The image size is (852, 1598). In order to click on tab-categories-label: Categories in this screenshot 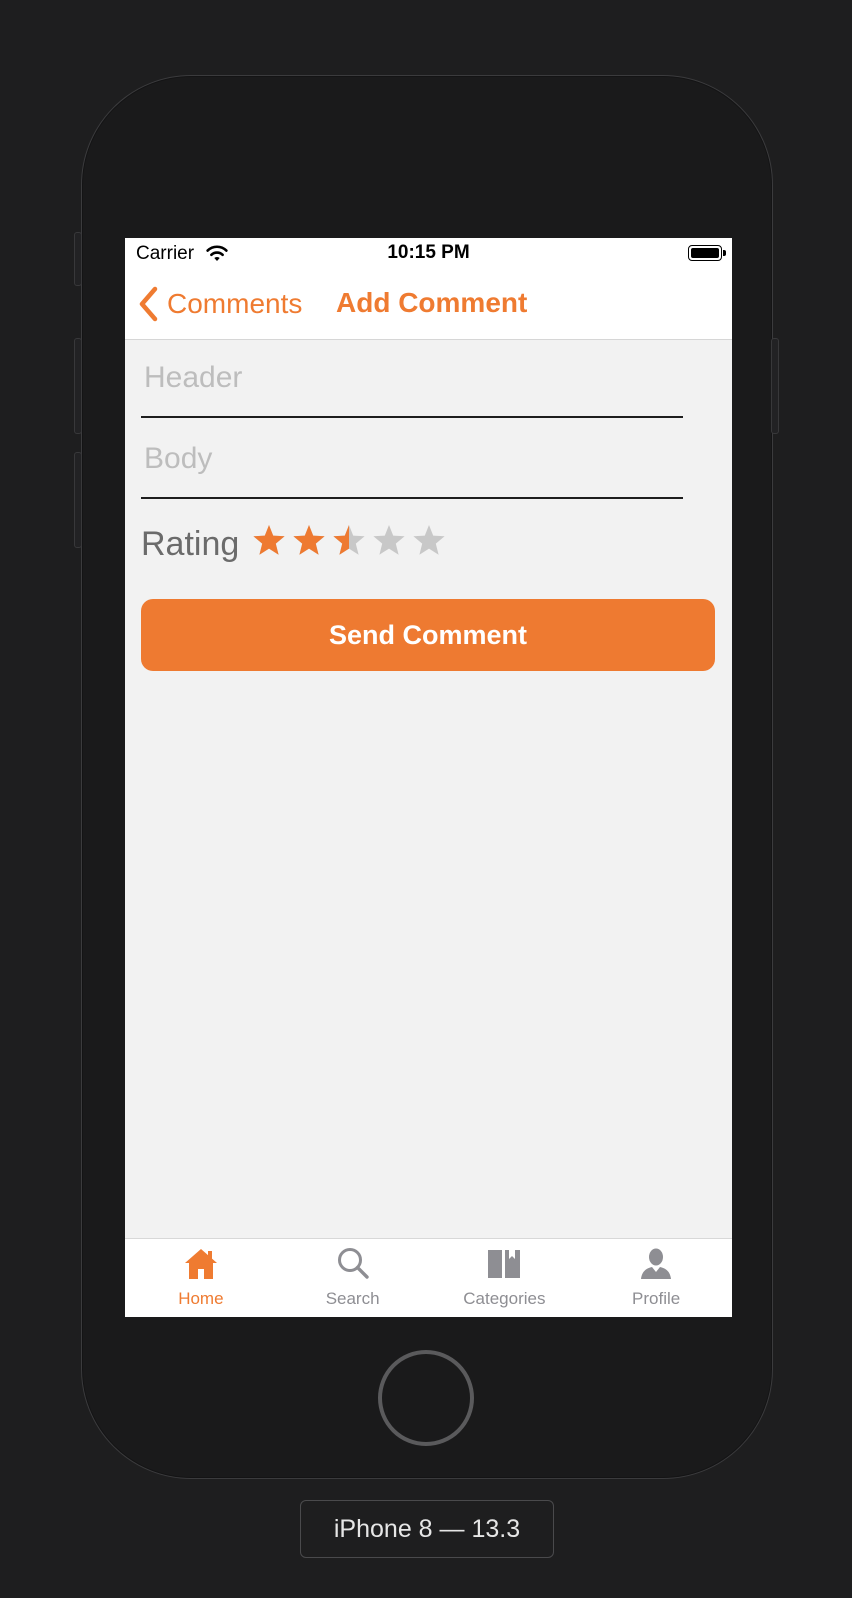, I will do `click(504, 1298)`.